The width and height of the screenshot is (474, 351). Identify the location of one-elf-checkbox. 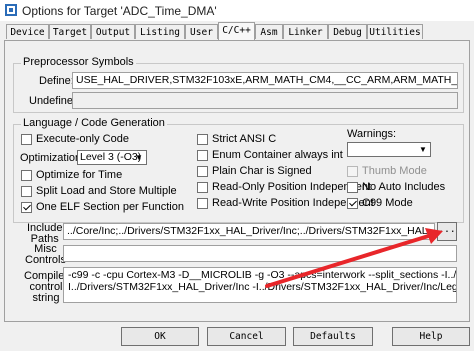
(26, 207).